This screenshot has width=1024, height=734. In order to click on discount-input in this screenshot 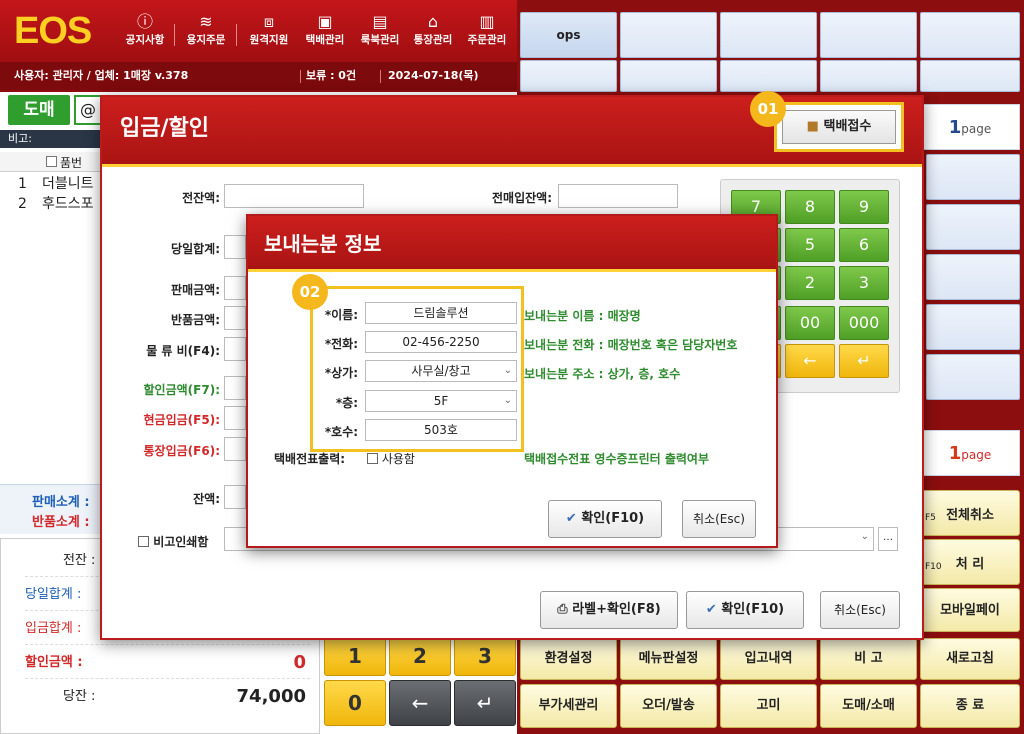, I will do `click(235, 388)`.